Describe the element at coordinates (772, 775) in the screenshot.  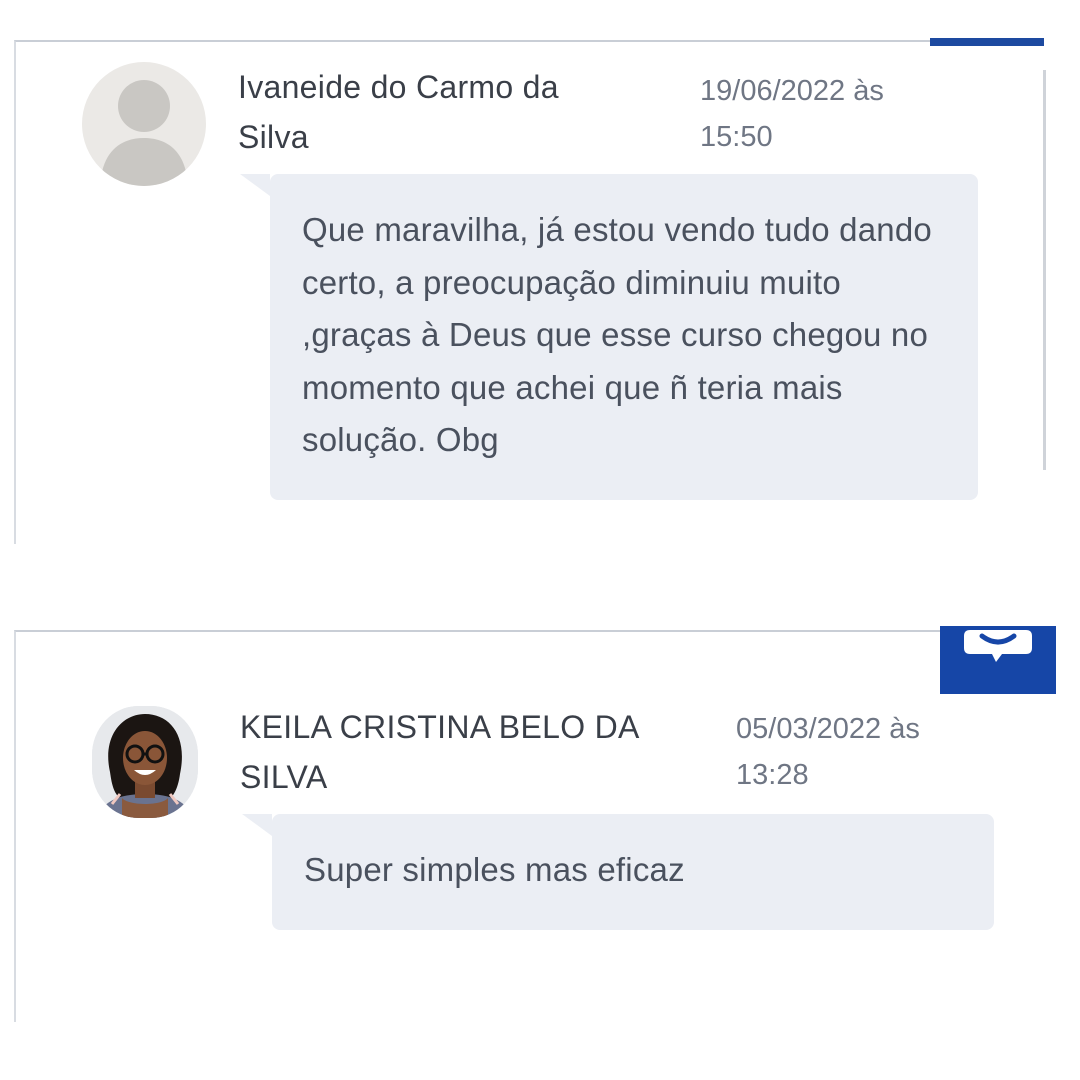
I see `timestamp-time: 13:28` at that location.